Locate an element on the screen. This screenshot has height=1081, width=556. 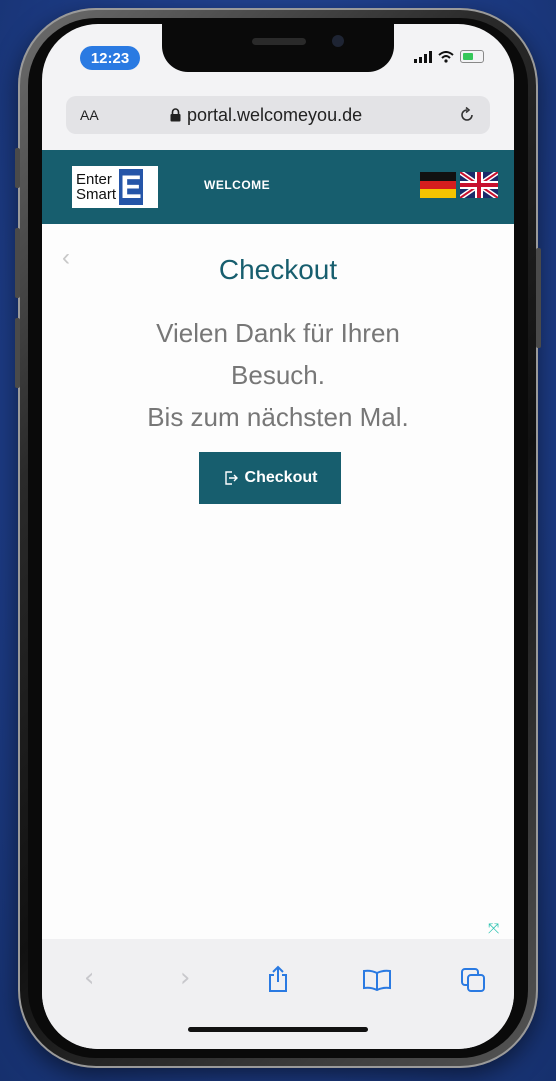
checkout-button: Checkout is located at coordinates (270, 478).